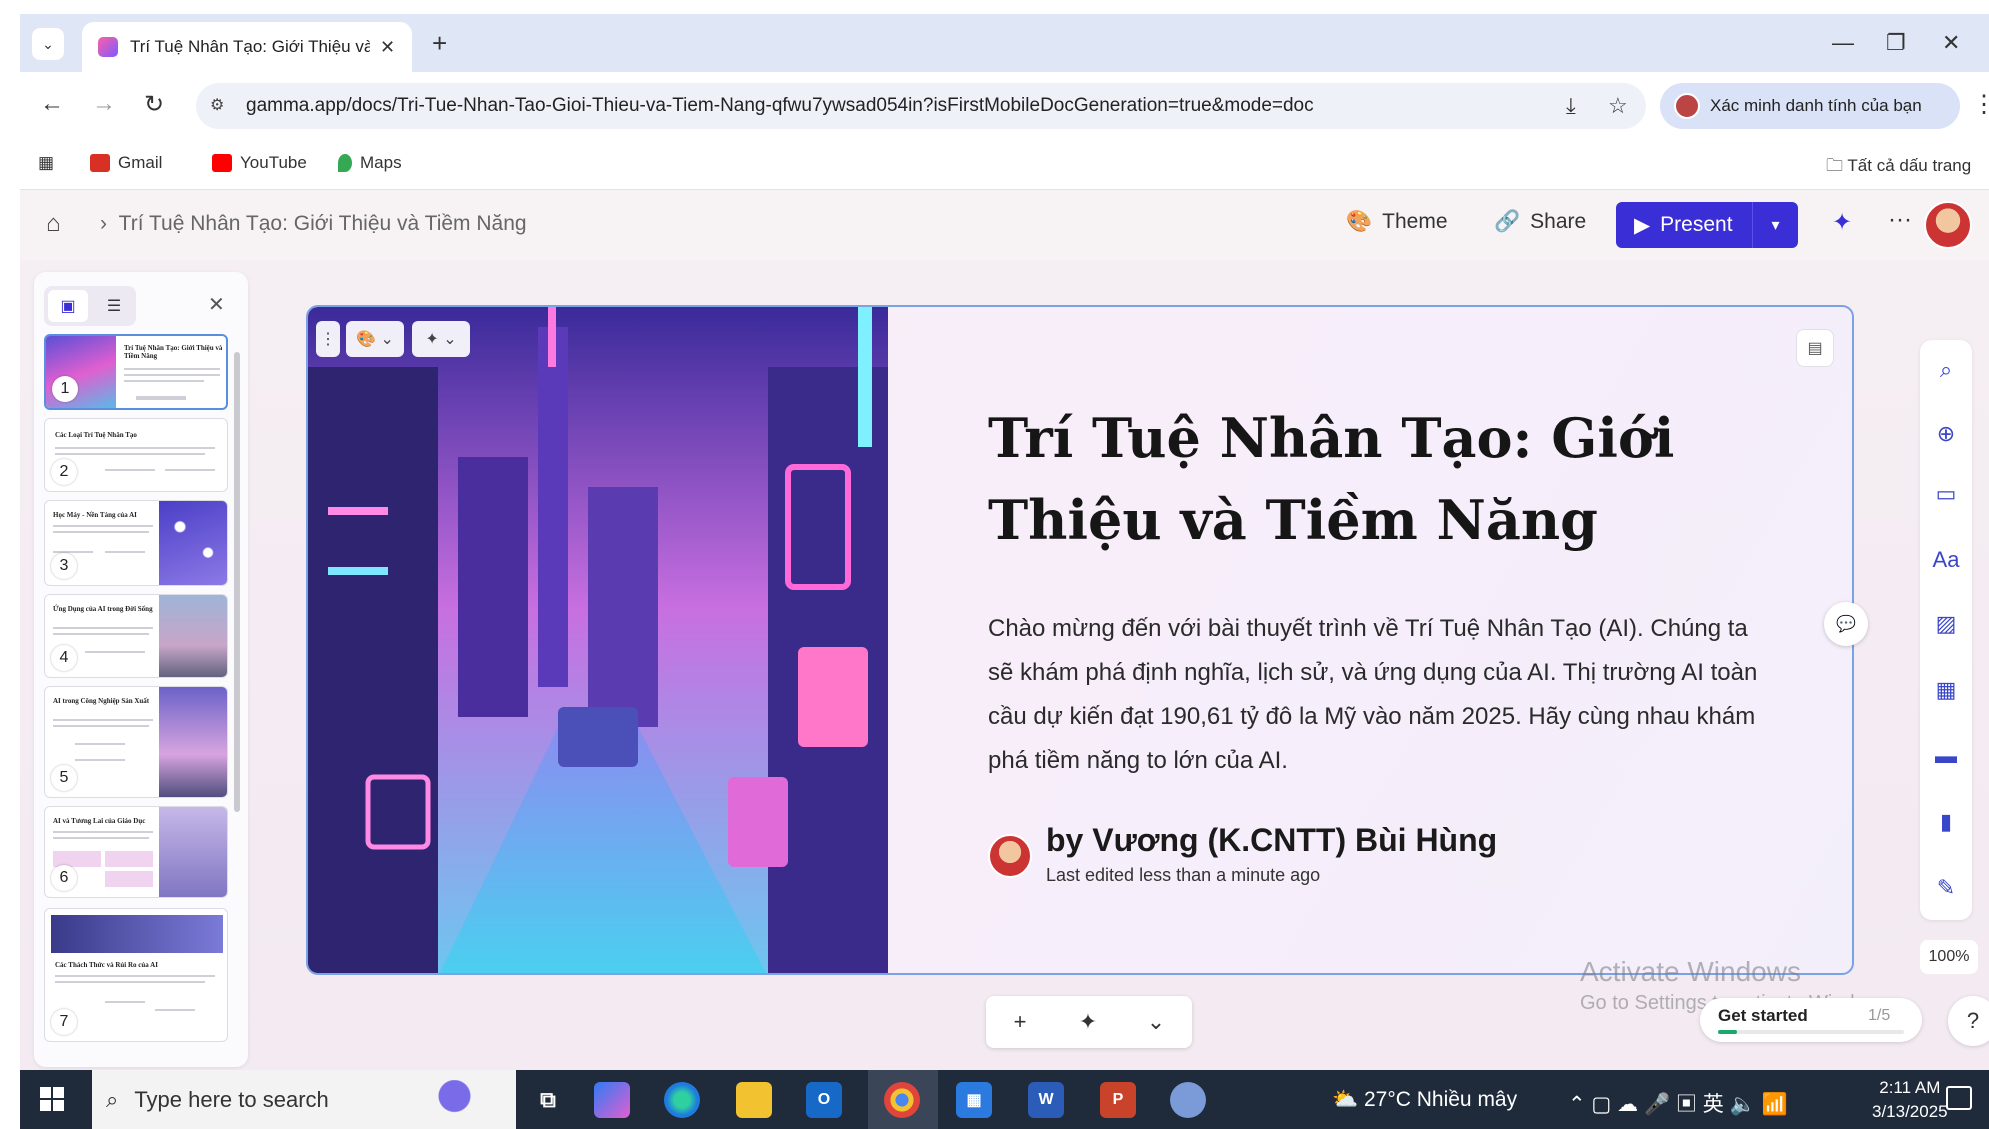 This screenshot has height=1129, width=1989. What do you see at coordinates (1837, 165) in the screenshot?
I see `folder-icon: 🗀` at bounding box center [1837, 165].